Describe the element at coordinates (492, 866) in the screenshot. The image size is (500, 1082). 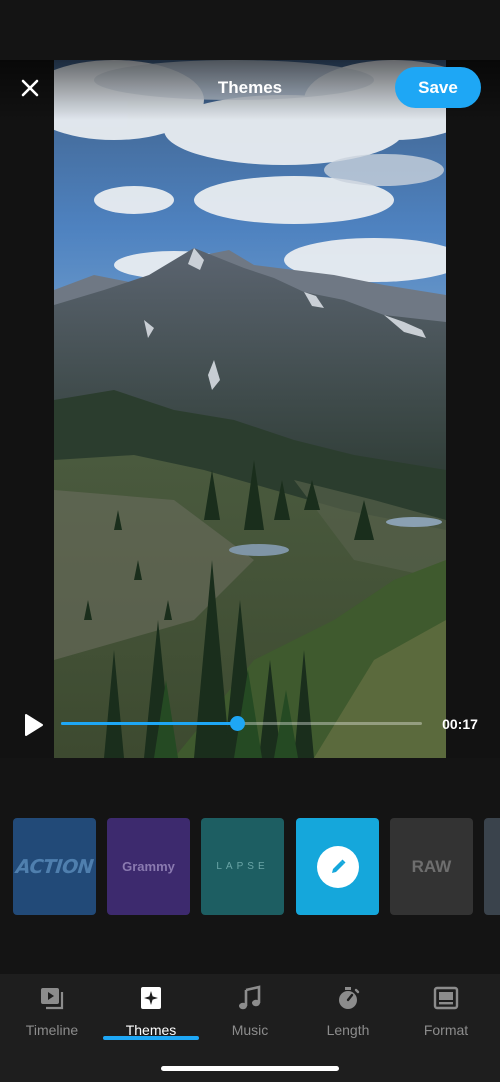
I see `theme-next-partial` at that location.